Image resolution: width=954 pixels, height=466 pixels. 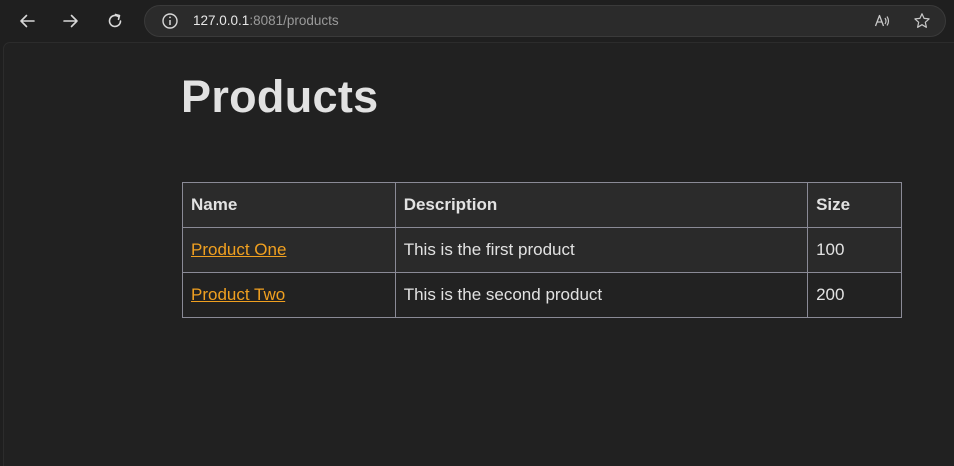 What do you see at coordinates (601, 295) in the screenshot?
I see `product-description-cell: This is the second product` at bounding box center [601, 295].